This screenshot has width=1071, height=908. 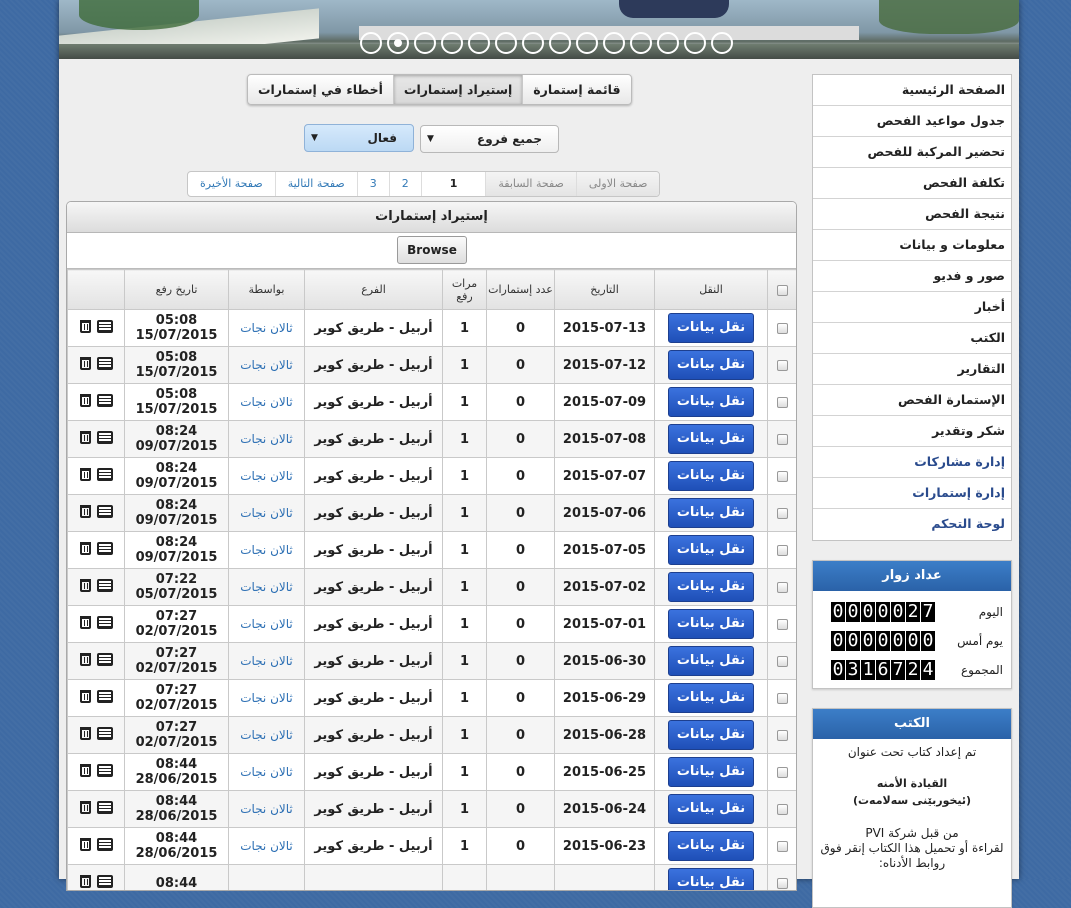 What do you see at coordinates (912, 90) in the screenshot?
I see `sidebar-menu-item: الصفحة الرئيسية` at bounding box center [912, 90].